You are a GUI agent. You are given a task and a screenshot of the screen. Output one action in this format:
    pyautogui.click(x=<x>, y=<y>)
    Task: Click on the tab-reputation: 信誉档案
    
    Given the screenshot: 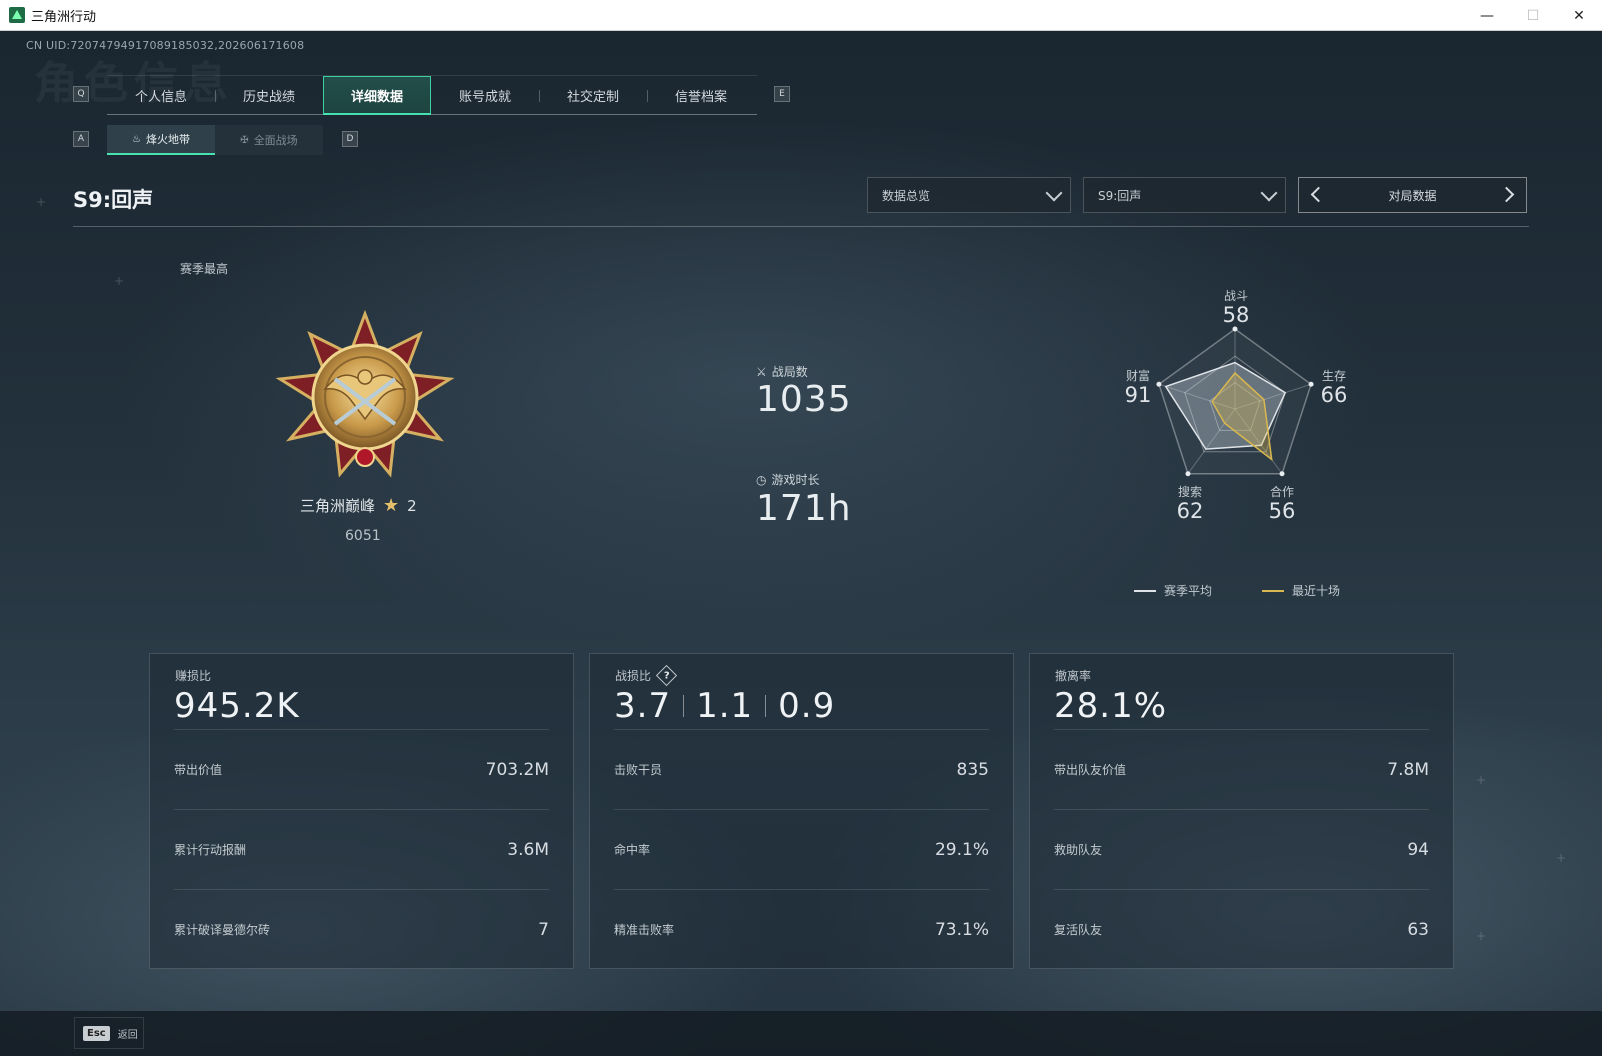 What is the action you would take?
    pyautogui.click(x=701, y=95)
    